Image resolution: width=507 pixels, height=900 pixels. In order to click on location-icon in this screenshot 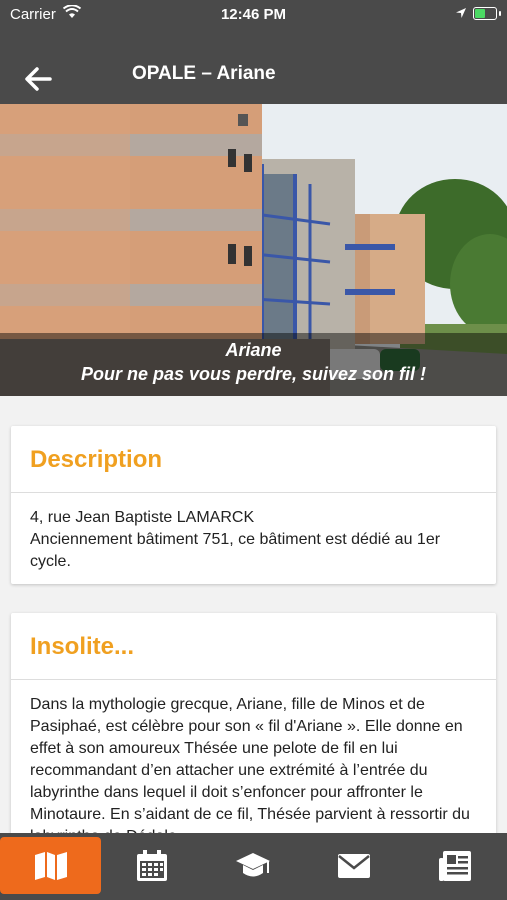, I will do `click(461, 14)`.